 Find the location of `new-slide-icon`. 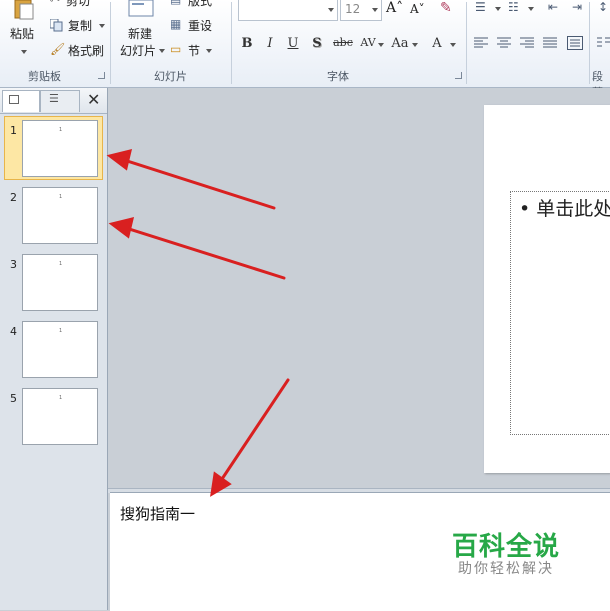

new-slide-icon is located at coordinates (141, 8).